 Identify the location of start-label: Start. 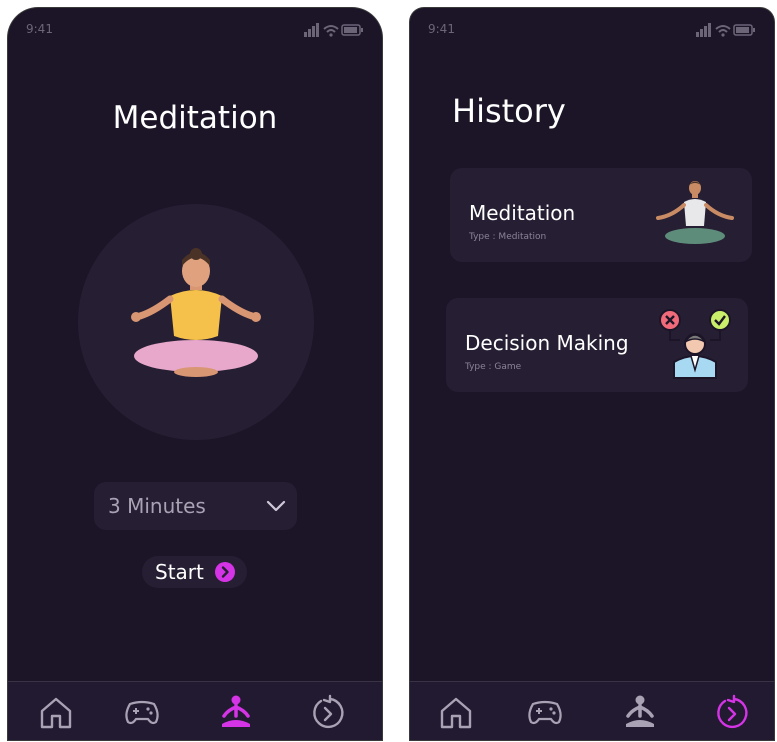
(179, 572).